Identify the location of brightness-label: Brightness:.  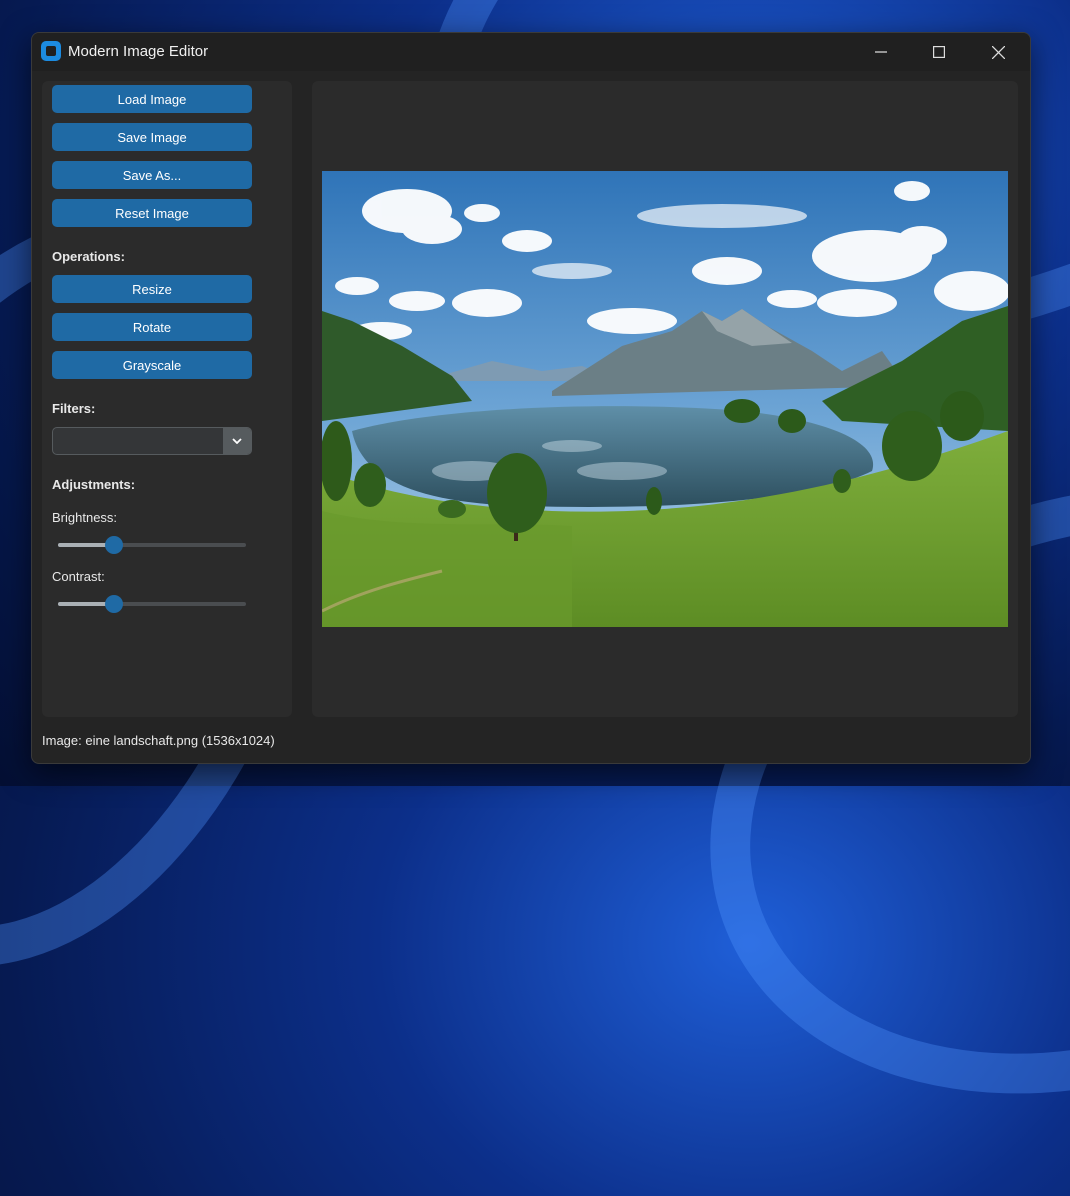
(85, 517).